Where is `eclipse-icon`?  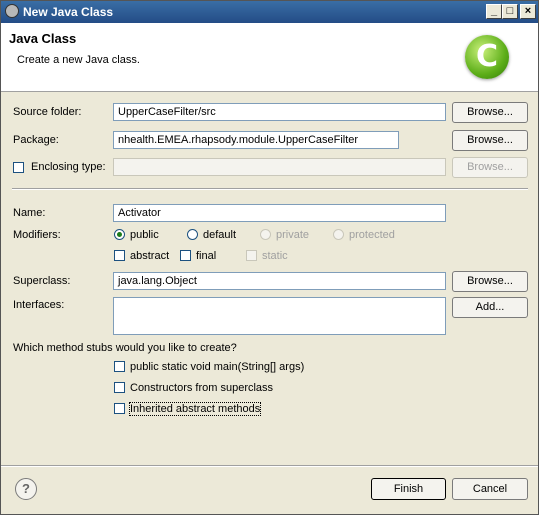
eclipse-icon is located at coordinates (12, 11).